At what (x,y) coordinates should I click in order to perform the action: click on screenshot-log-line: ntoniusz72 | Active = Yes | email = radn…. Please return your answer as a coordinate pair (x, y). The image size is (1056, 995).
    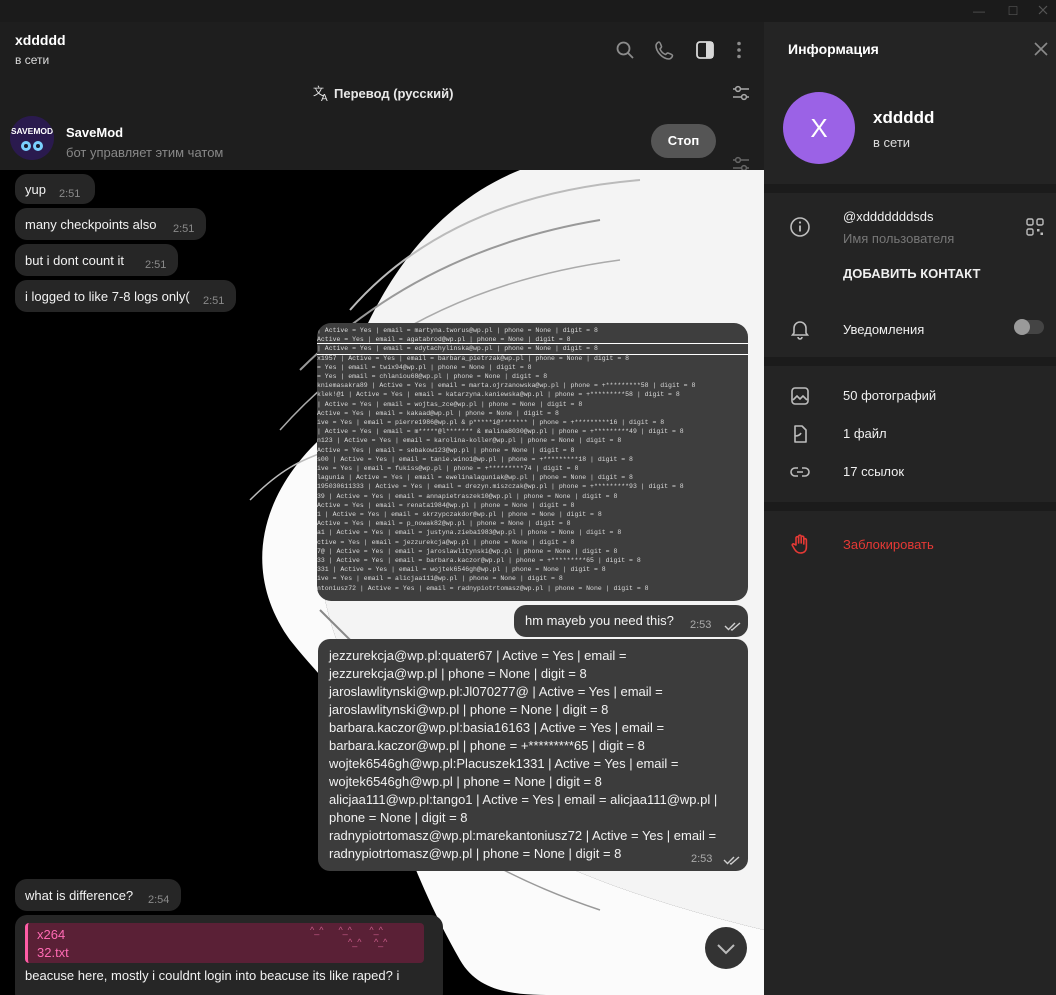
    Looking at the image, I should click on (483, 588).